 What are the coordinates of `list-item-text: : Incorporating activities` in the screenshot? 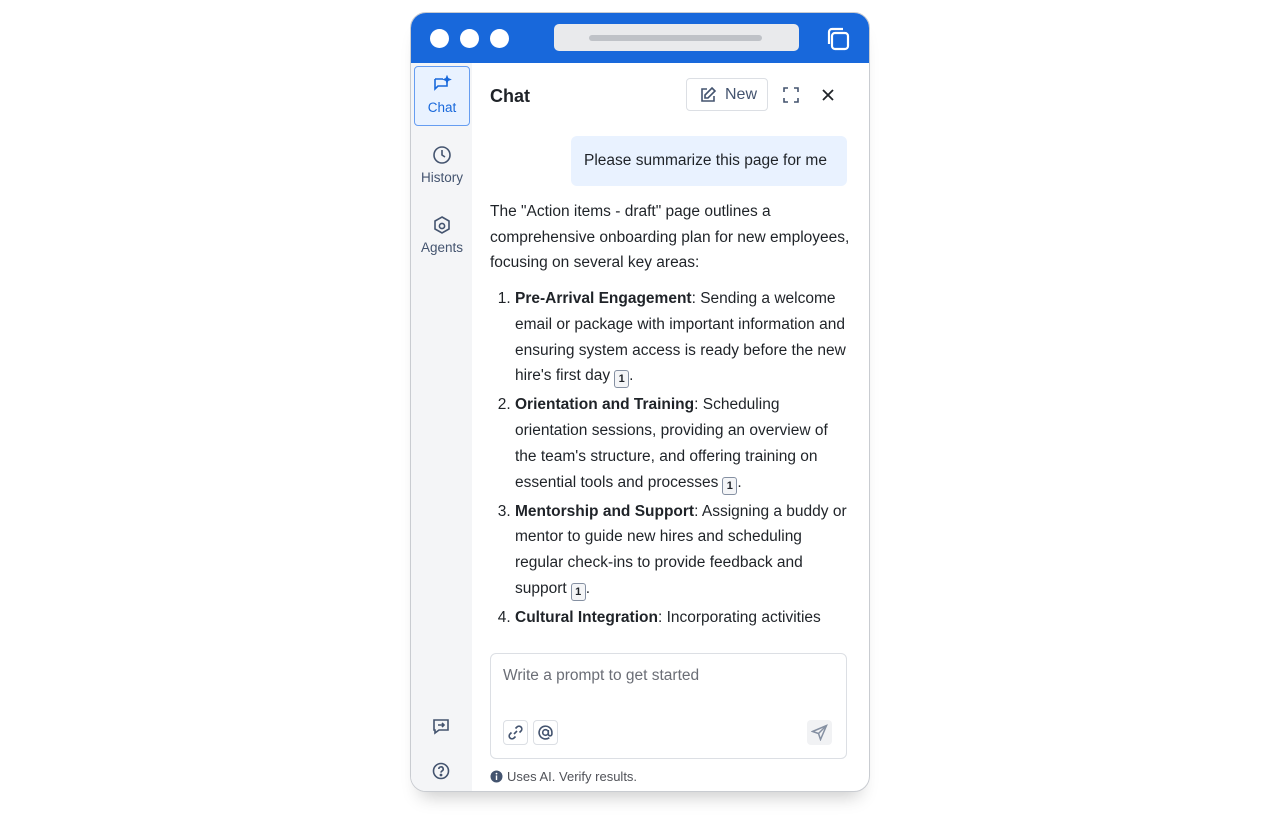 It's located at (739, 618).